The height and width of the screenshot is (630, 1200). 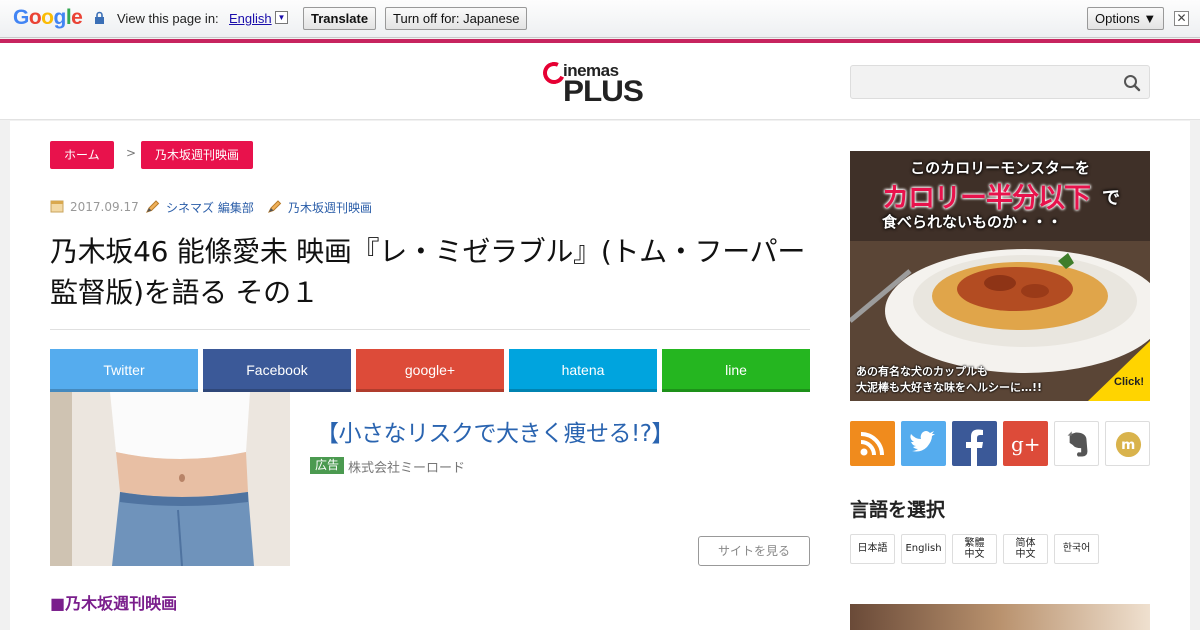 I want to click on rss-icon, so click(x=872, y=443).